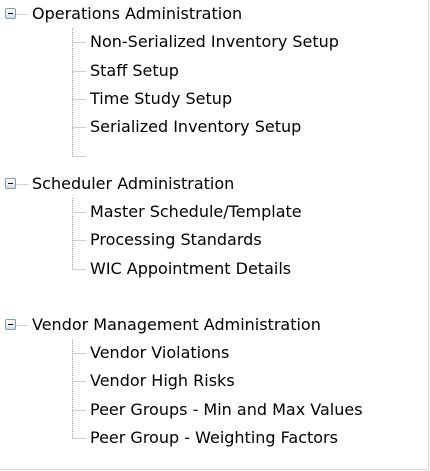  Describe the element at coordinates (191, 268) in the screenshot. I see `tree-item-label: WIC Appointment Details` at that location.